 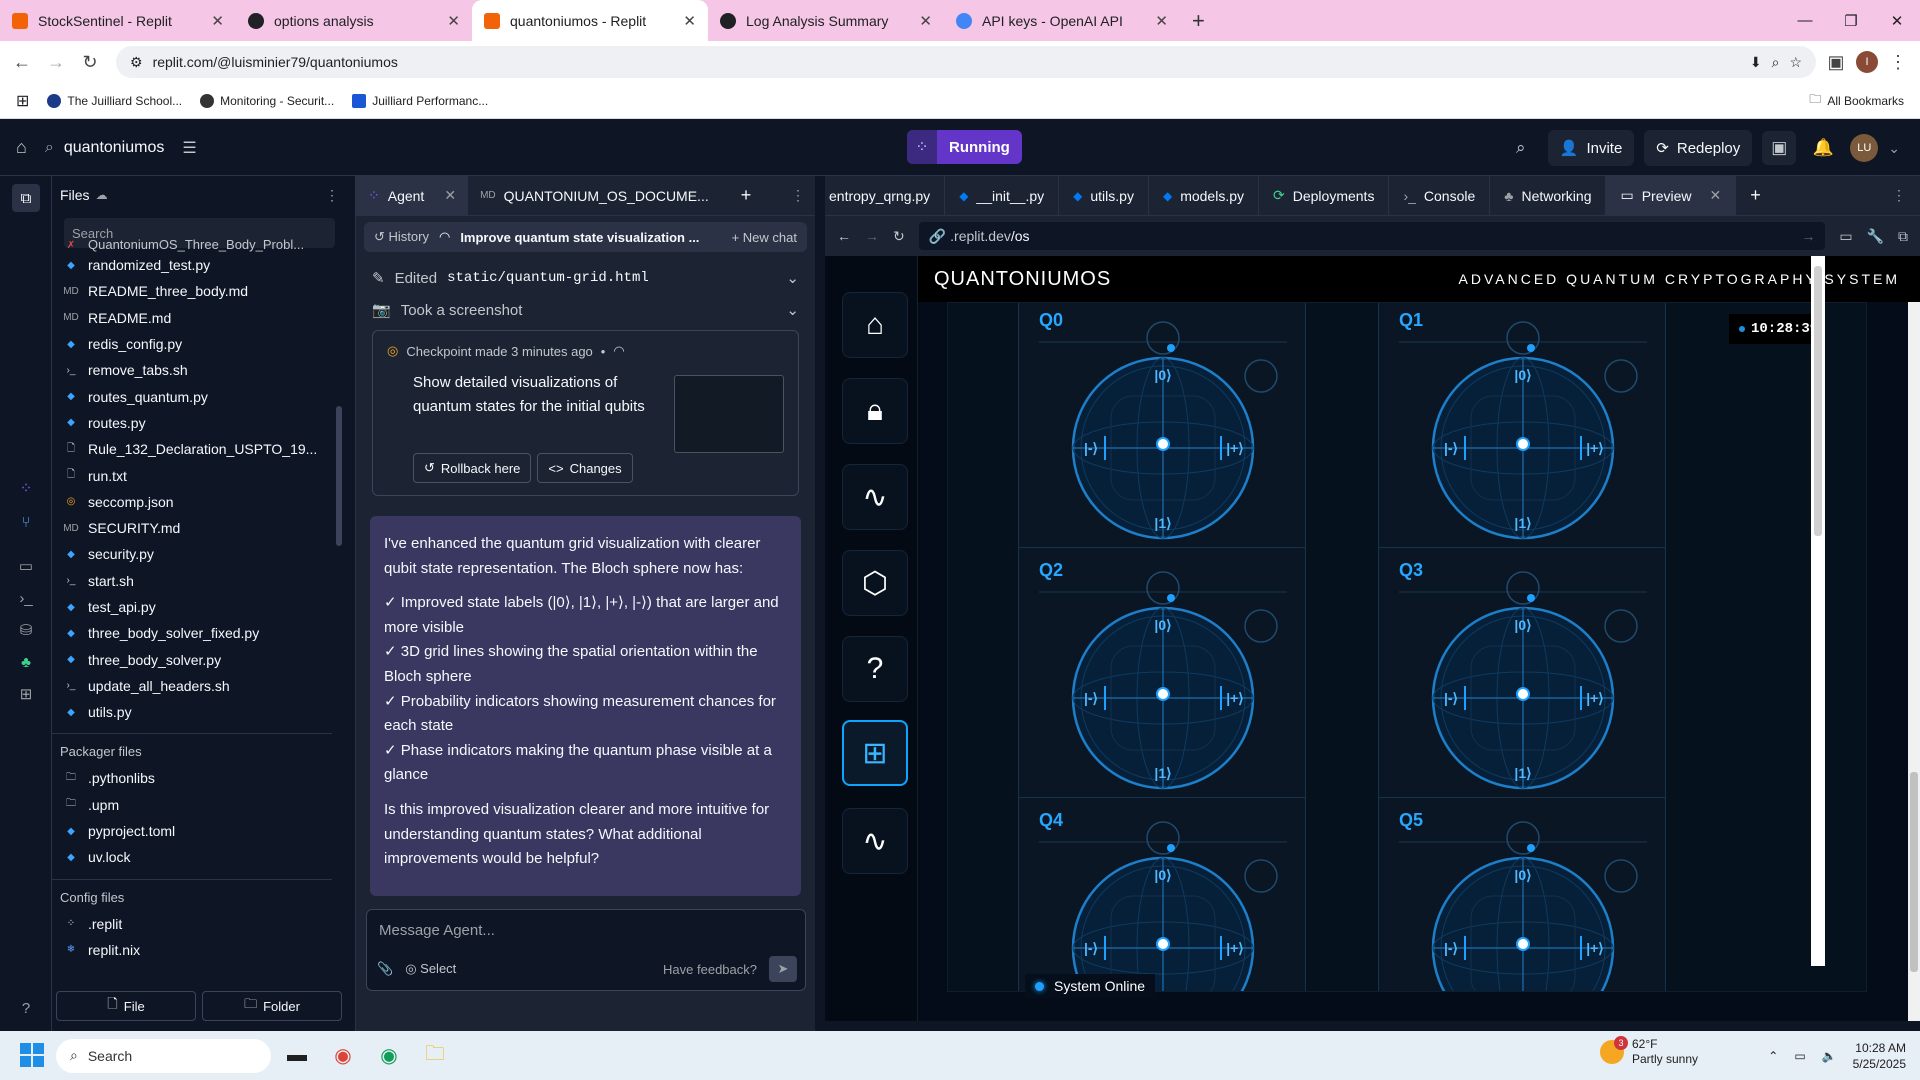 I want to click on file-item: ❄ replit.nix, so click(x=192, y=950).